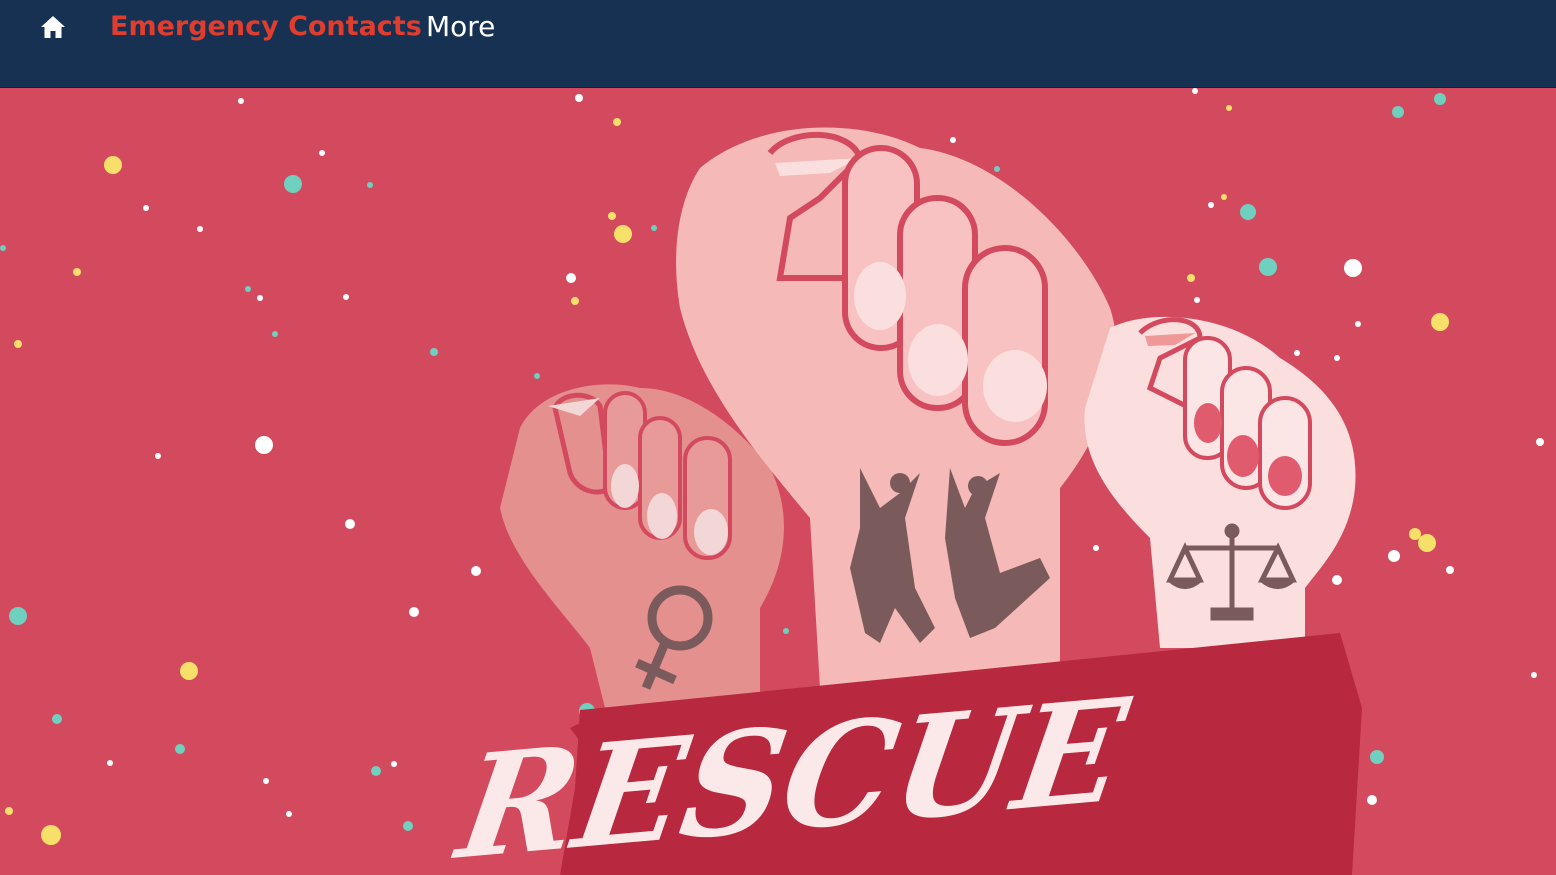  Describe the element at coordinates (778, 44) in the screenshot. I see `top-navbar: Emergency Contacts More` at that location.